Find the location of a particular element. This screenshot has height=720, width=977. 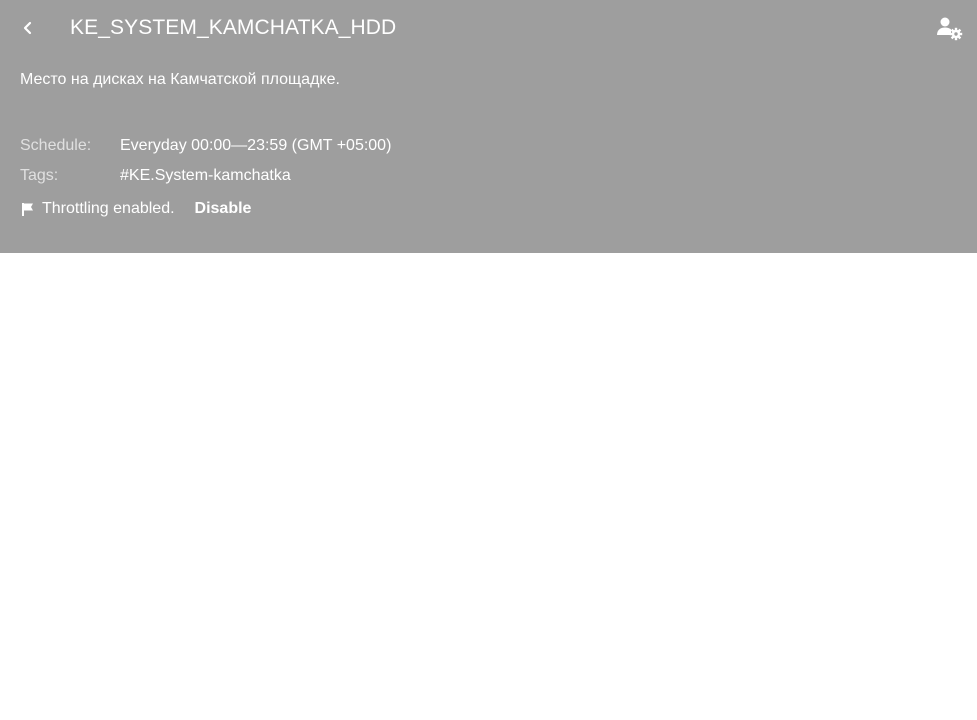

page-title: KE_SYSTEM_KAMCHATKA_HDD is located at coordinates (233, 27).